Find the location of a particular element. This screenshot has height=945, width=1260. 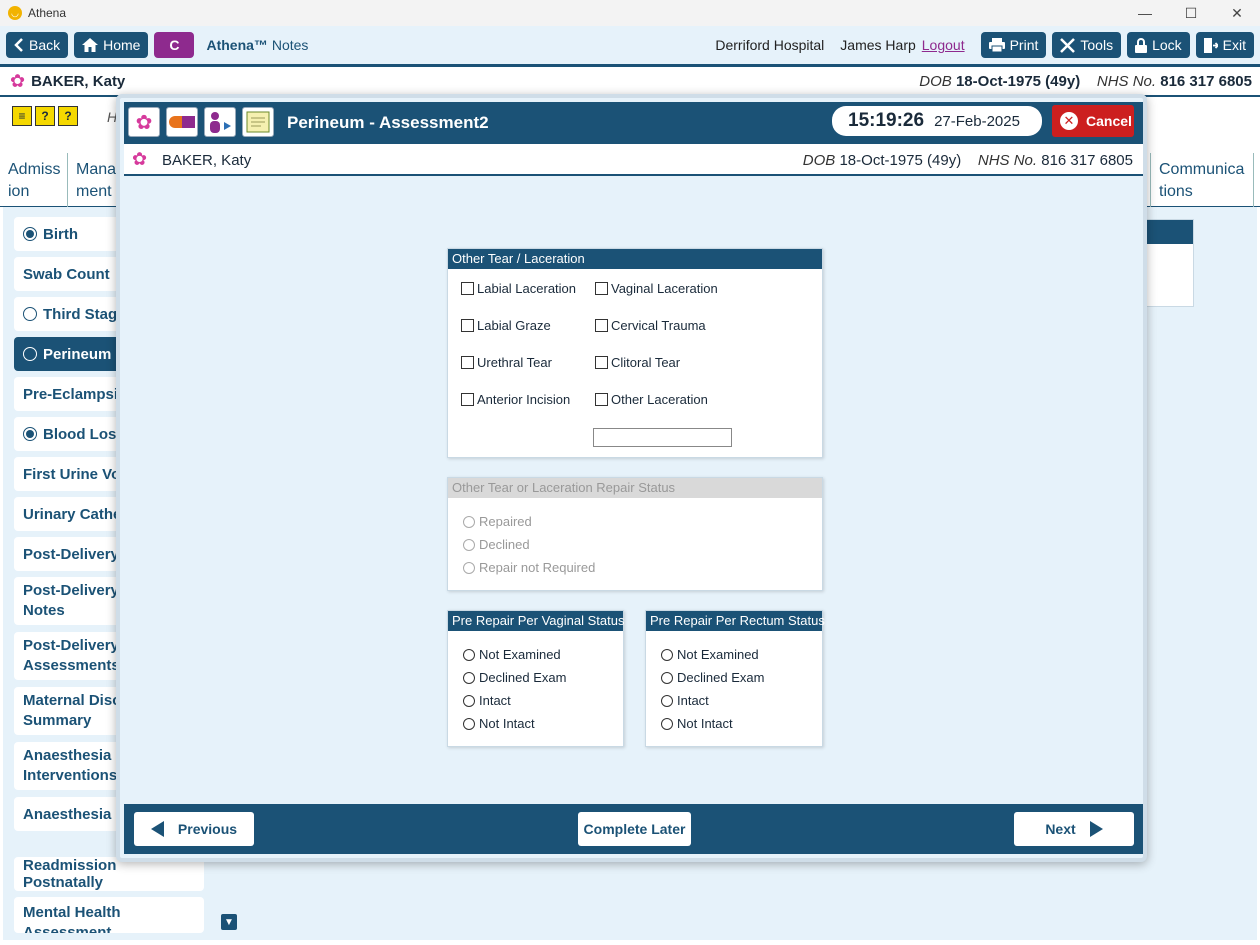

rectum-intact-radio: Intact is located at coordinates (685, 700).